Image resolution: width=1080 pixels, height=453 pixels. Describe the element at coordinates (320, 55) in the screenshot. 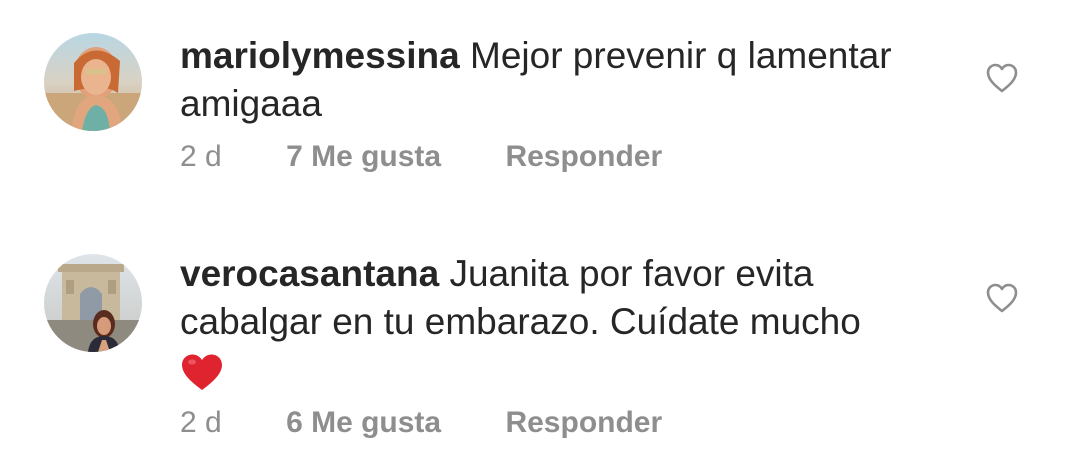

I see `comment-username: mariolymessina` at that location.